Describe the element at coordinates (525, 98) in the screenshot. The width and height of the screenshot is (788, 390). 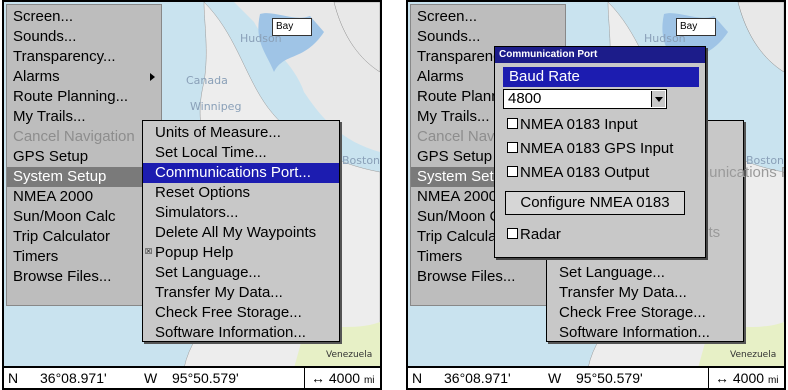
I see `baud-rate-value: 4800` at that location.